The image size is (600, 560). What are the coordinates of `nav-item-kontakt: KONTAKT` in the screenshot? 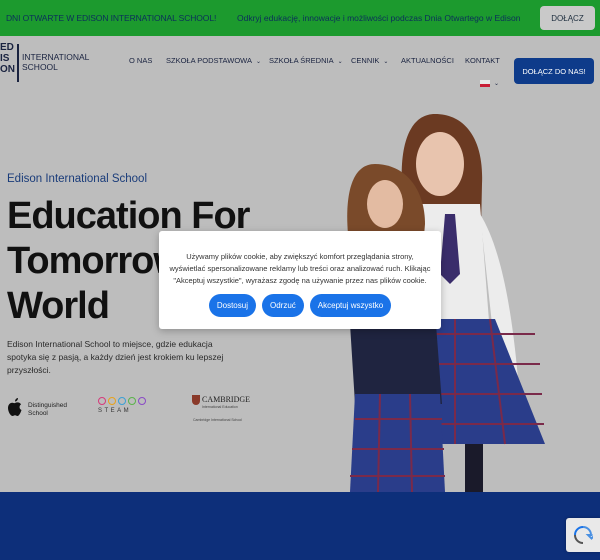 It's located at (482, 60).